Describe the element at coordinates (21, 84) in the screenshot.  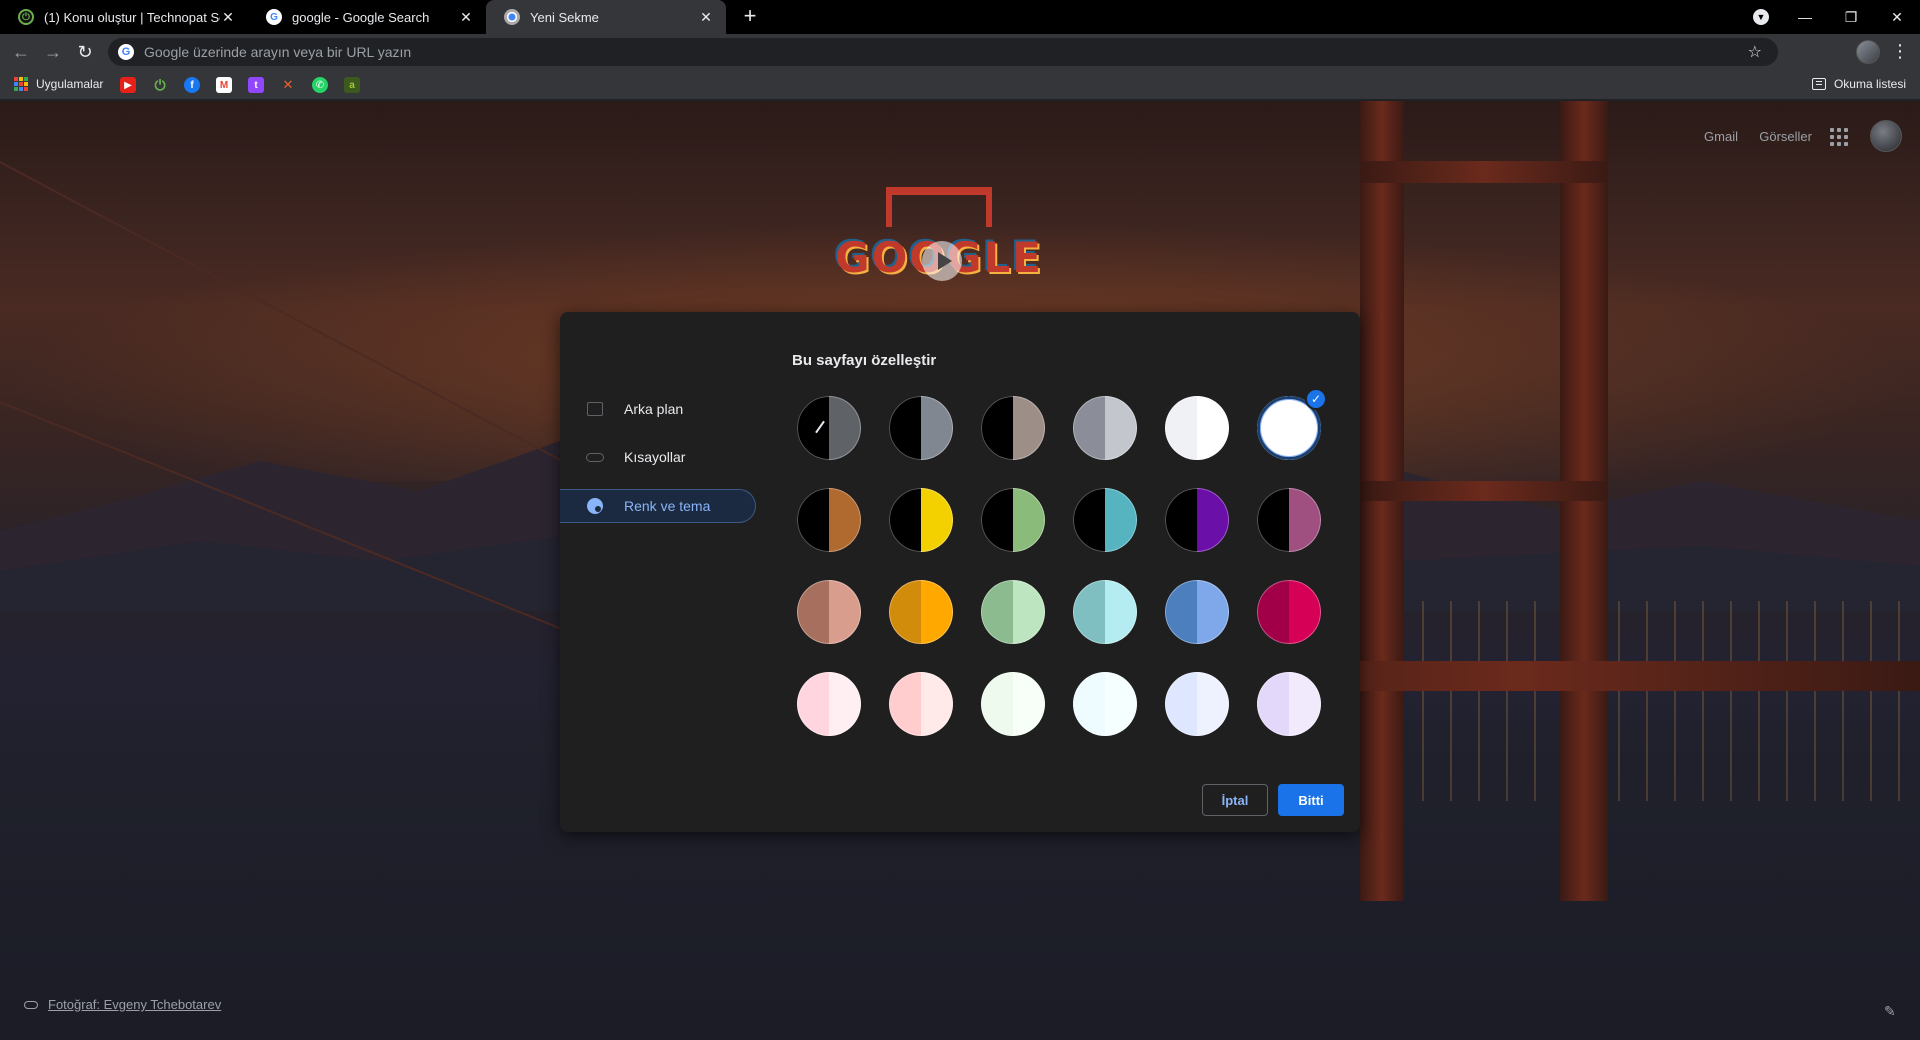
I see `apps-grid-icon` at that location.